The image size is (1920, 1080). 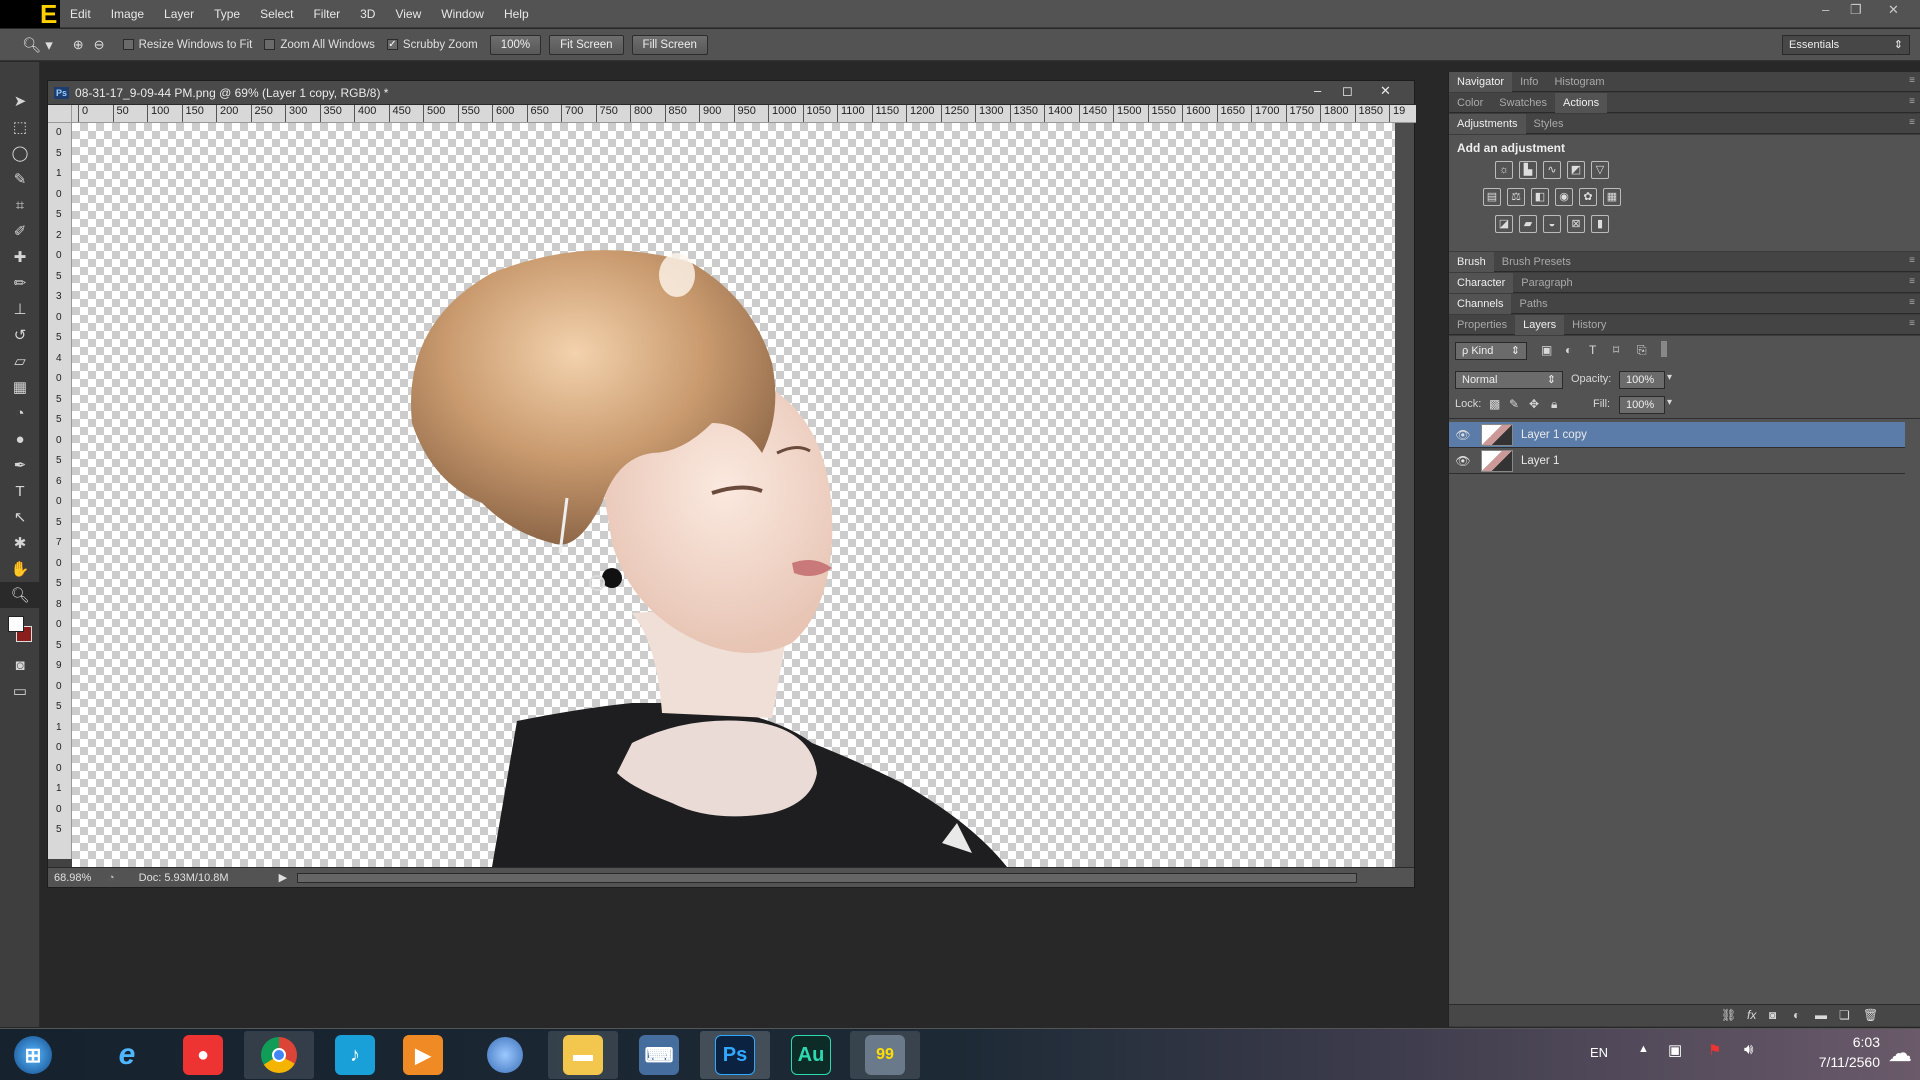 What do you see at coordinates (1825, 1052) in the screenshot?
I see `clock: 6:03 7/11/2560` at bounding box center [1825, 1052].